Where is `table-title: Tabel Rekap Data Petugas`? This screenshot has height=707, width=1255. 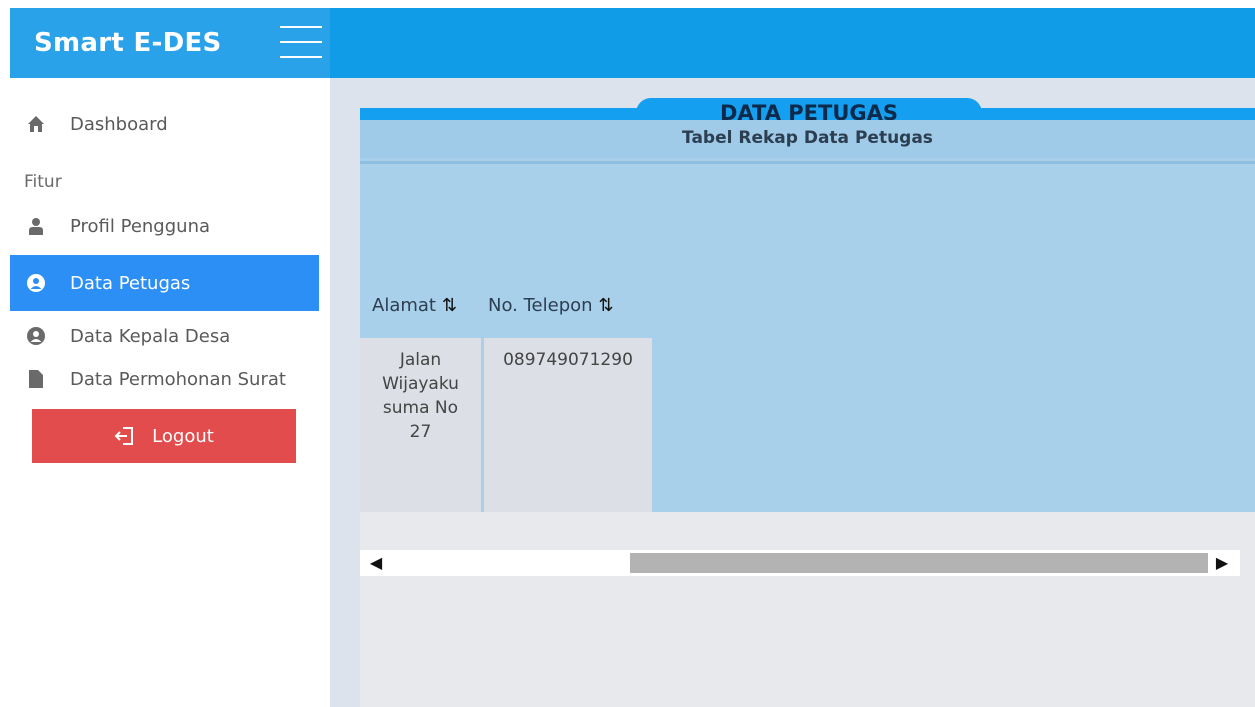 table-title: Tabel Rekap Data Petugas is located at coordinates (807, 139).